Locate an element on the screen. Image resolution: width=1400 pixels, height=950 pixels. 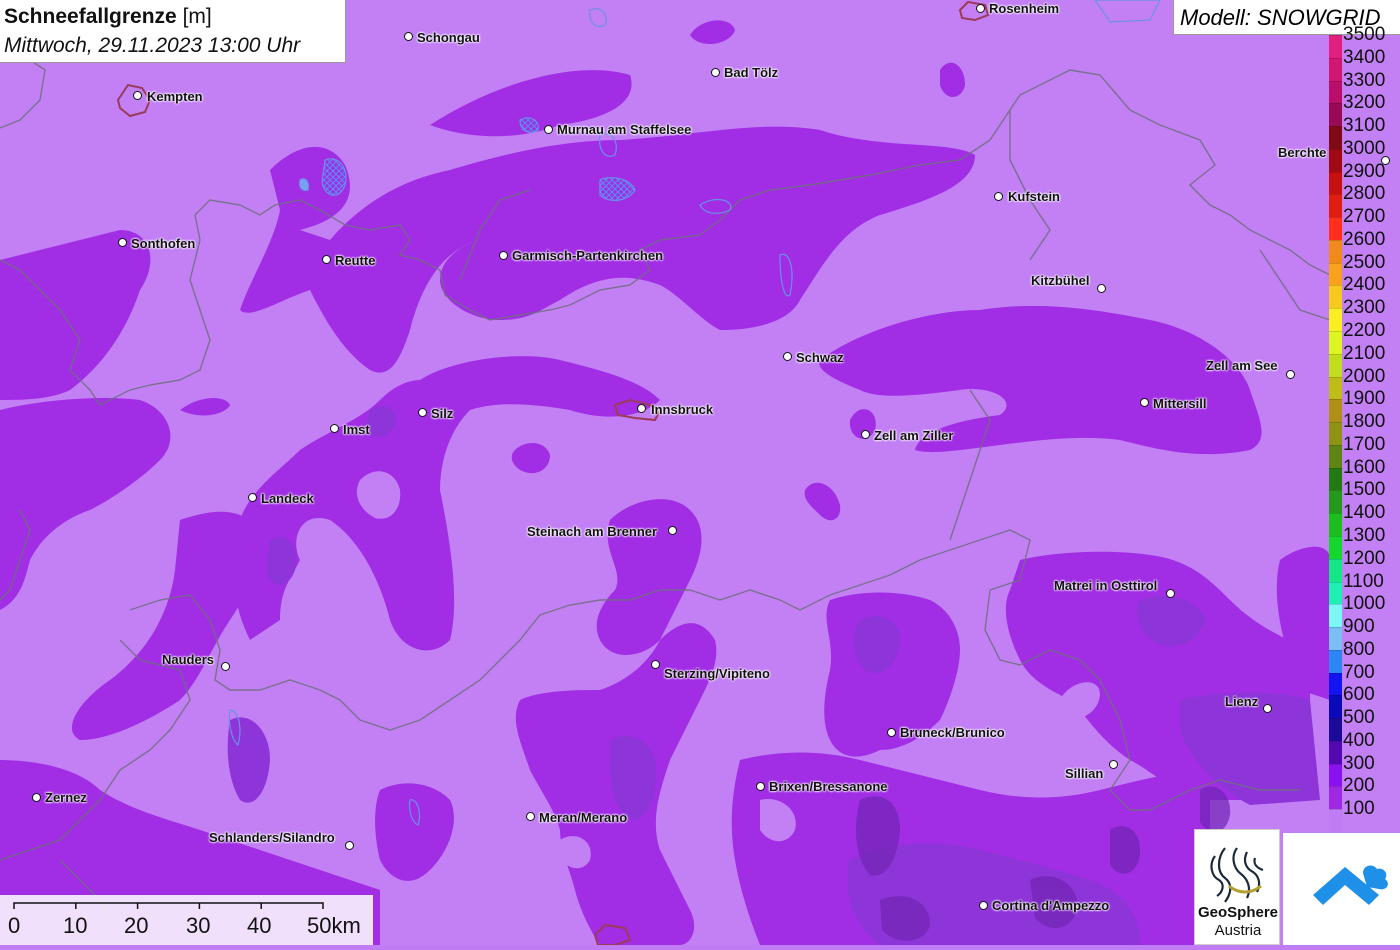
city-label: Mittersill is located at coordinates (1180, 403).